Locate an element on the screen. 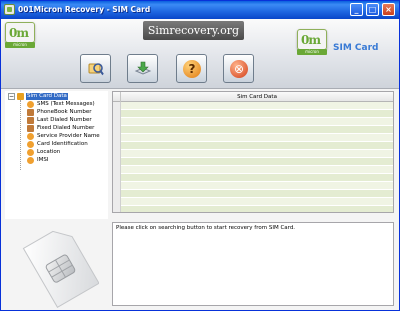 The image size is (400, 311). app-icon is located at coordinates (9, 9).